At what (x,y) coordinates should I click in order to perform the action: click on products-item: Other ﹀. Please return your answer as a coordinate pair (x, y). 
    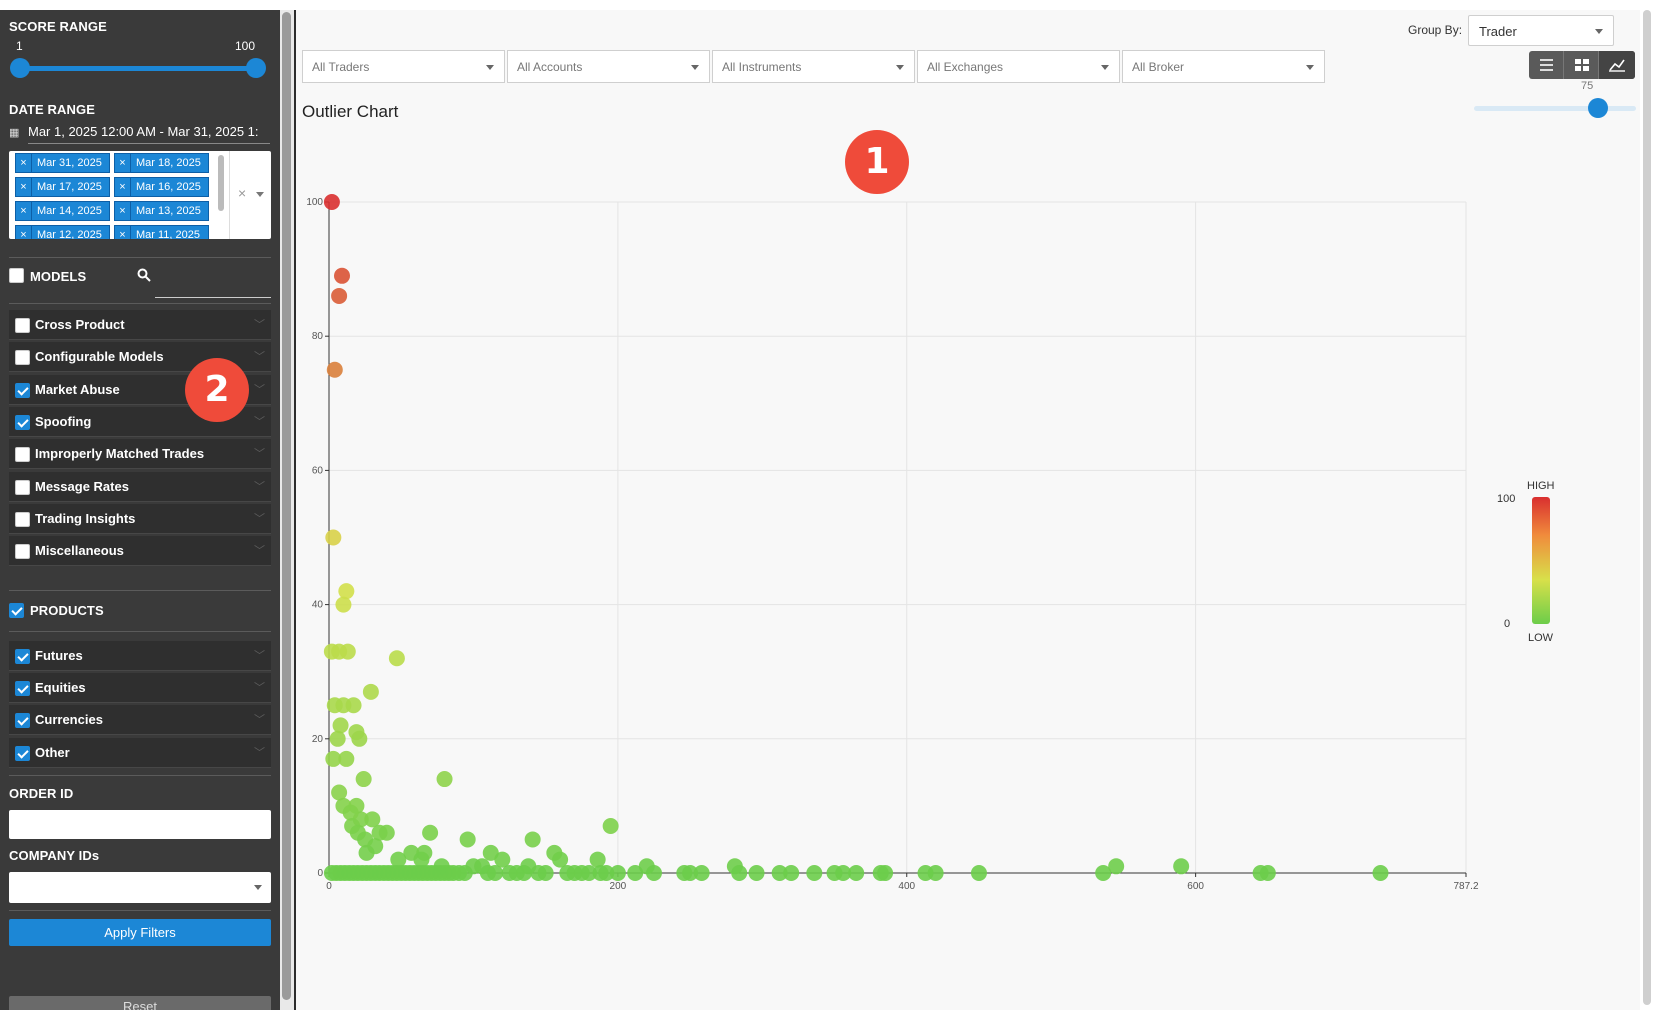
    Looking at the image, I should click on (140, 752).